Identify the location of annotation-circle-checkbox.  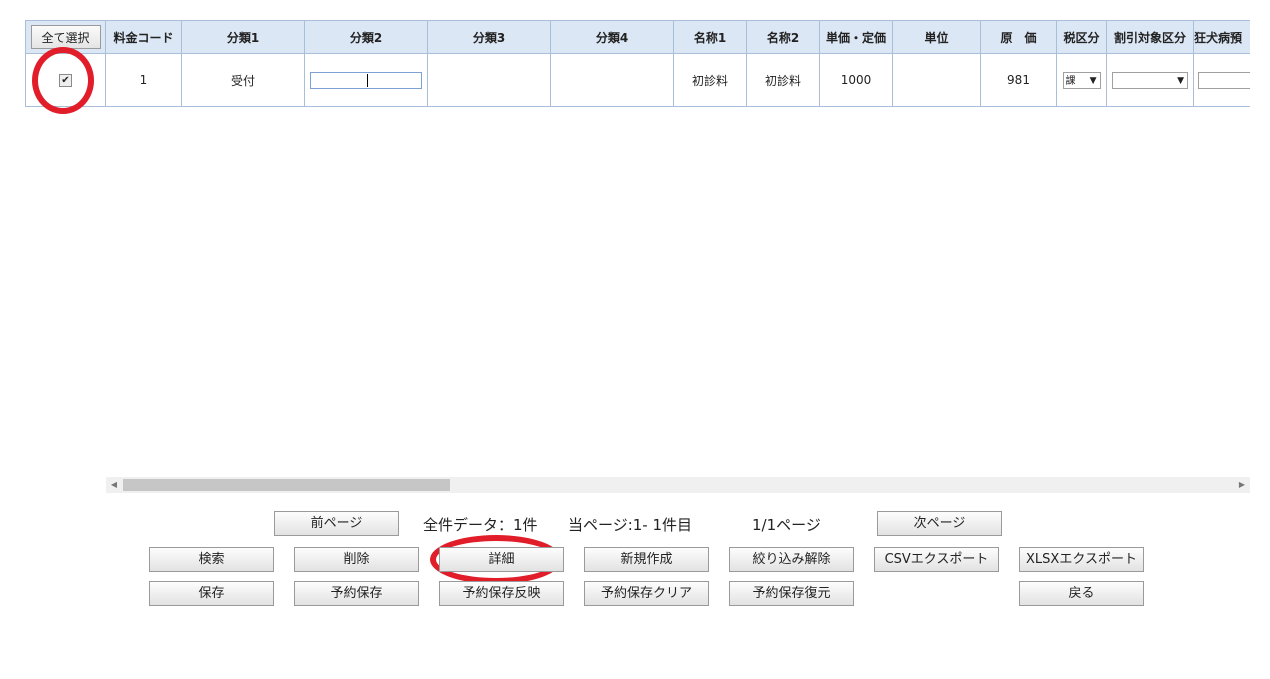
(63, 80).